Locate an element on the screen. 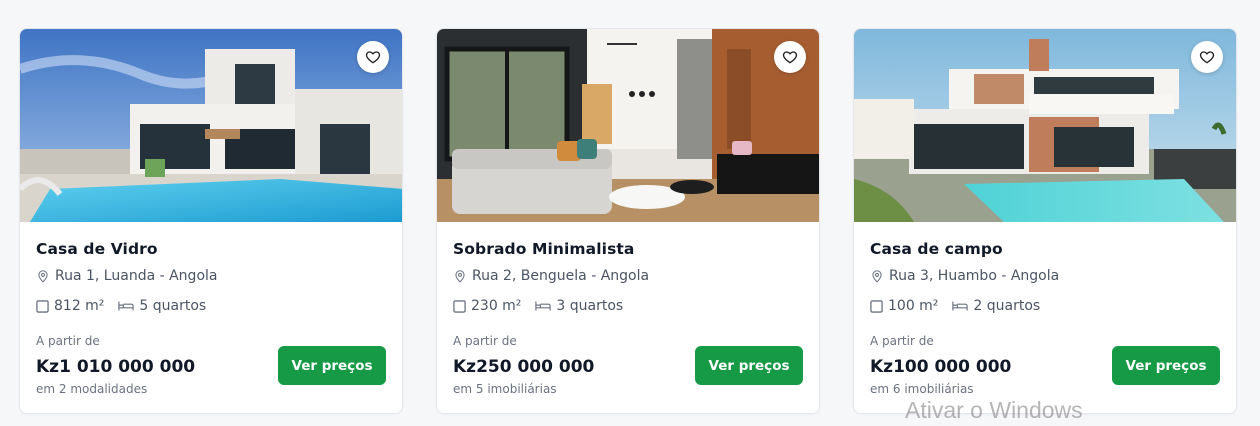 Image resolution: width=1260 pixels, height=426 pixels. area-spec: 100 m² is located at coordinates (904, 306).